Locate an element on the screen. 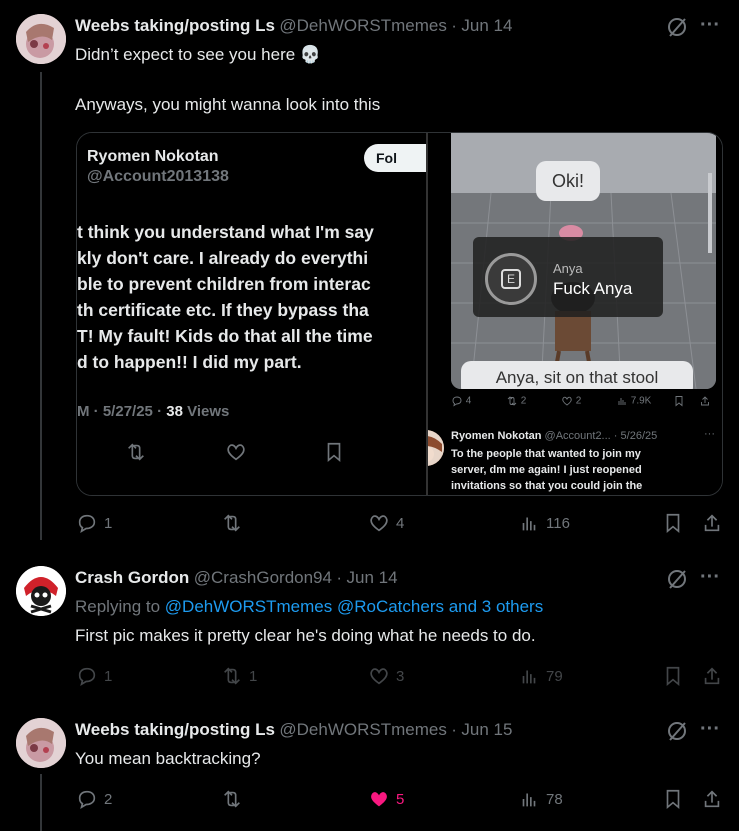  post-text: Didn’t expect to see you here 💀 is located at coordinates (198, 54).